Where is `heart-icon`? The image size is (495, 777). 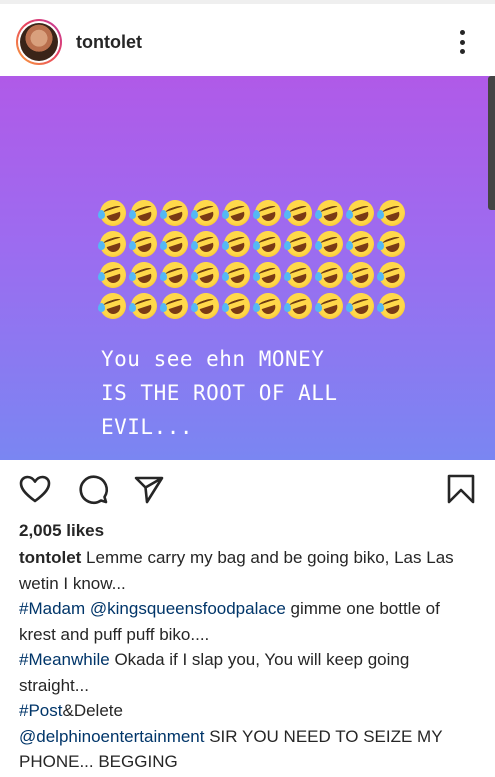 heart-icon is located at coordinates (35, 489).